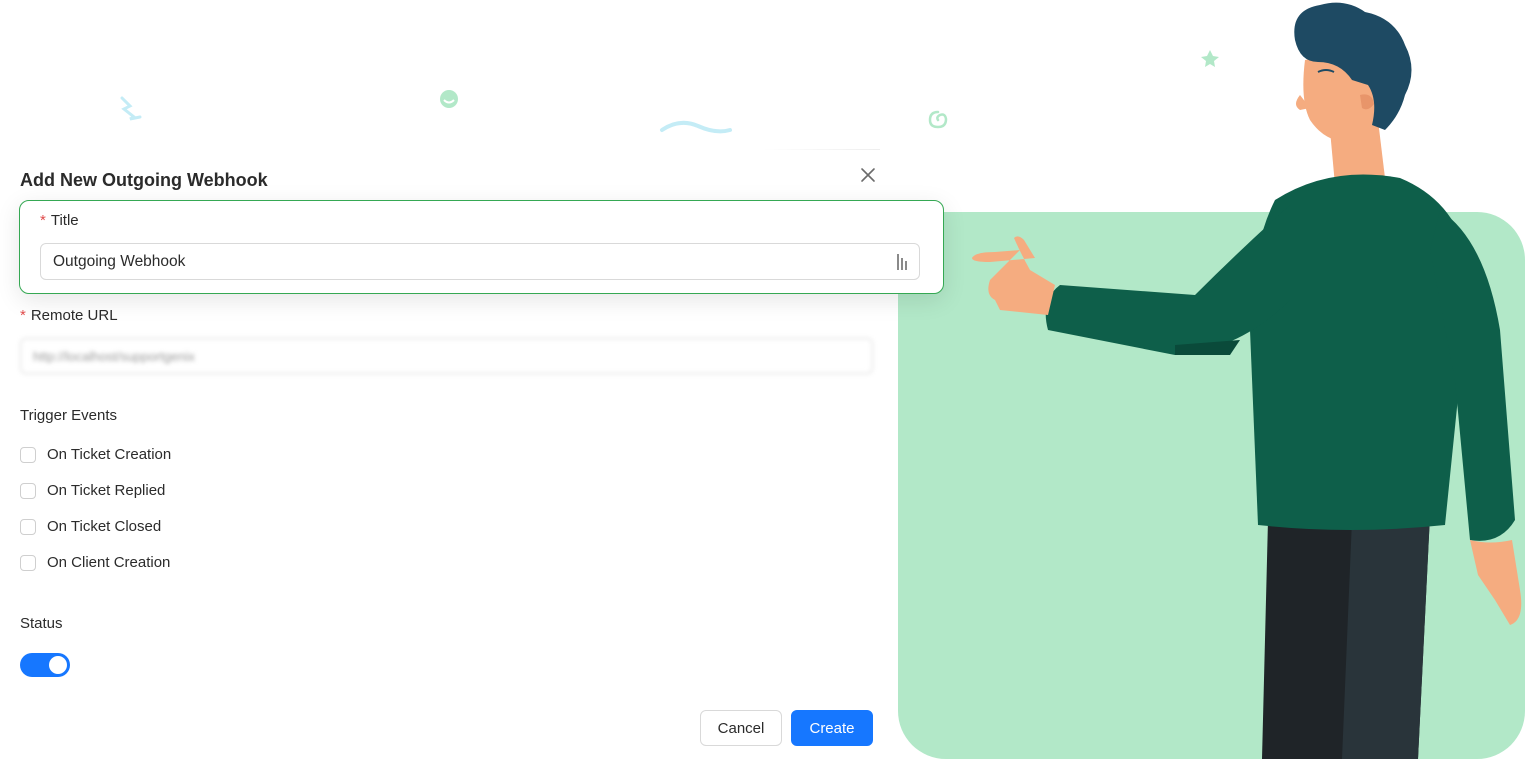  What do you see at coordinates (74, 315) in the screenshot?
I see `remote-url-label-text: Remote URL` at bounding box center [74, 315].